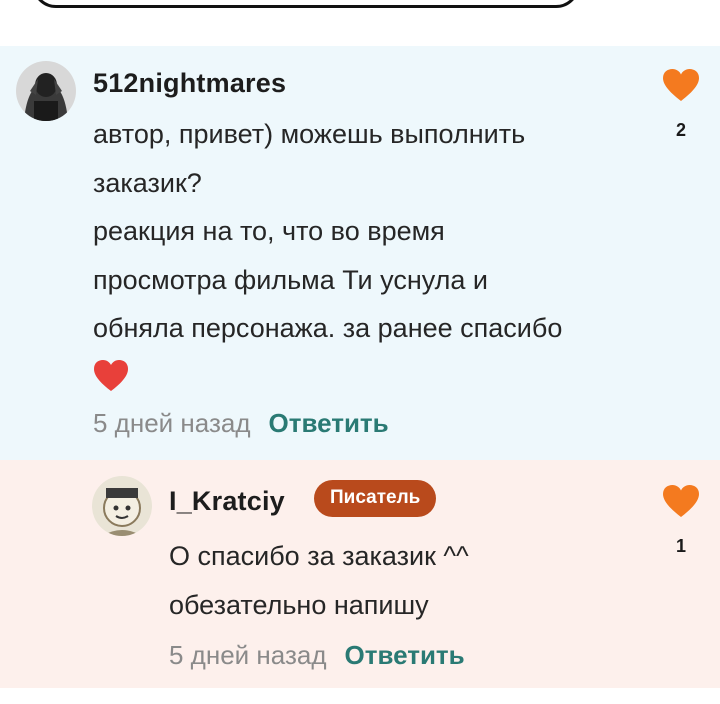 Image resolution: width=720 pixels, height=704 pixels. I want to click on like-button: 2, so click(681, 104).